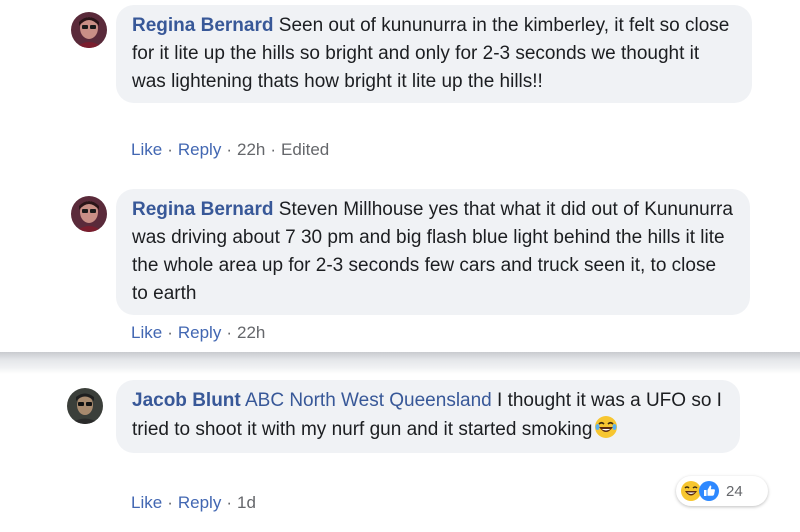 The height and width of the screenshot is (532, 800). What do you see at coordinates (734, 491) in the screenshot?
I see `reaction-count: 24` at bounding box center [734, 491].